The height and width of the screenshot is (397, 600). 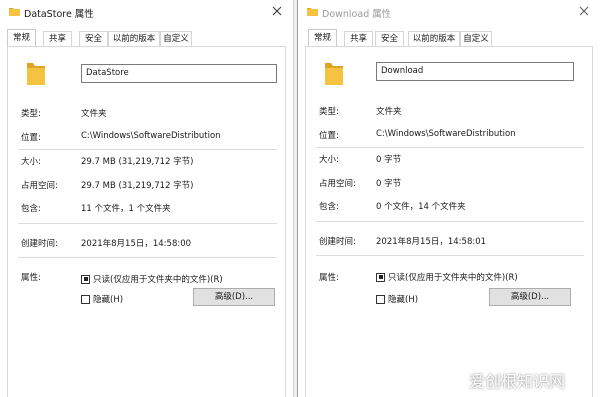 What do you see at coordinates (475, 71) in the screenshot?
I see `folder-name-field: Download` at bounding box center [475, 71].